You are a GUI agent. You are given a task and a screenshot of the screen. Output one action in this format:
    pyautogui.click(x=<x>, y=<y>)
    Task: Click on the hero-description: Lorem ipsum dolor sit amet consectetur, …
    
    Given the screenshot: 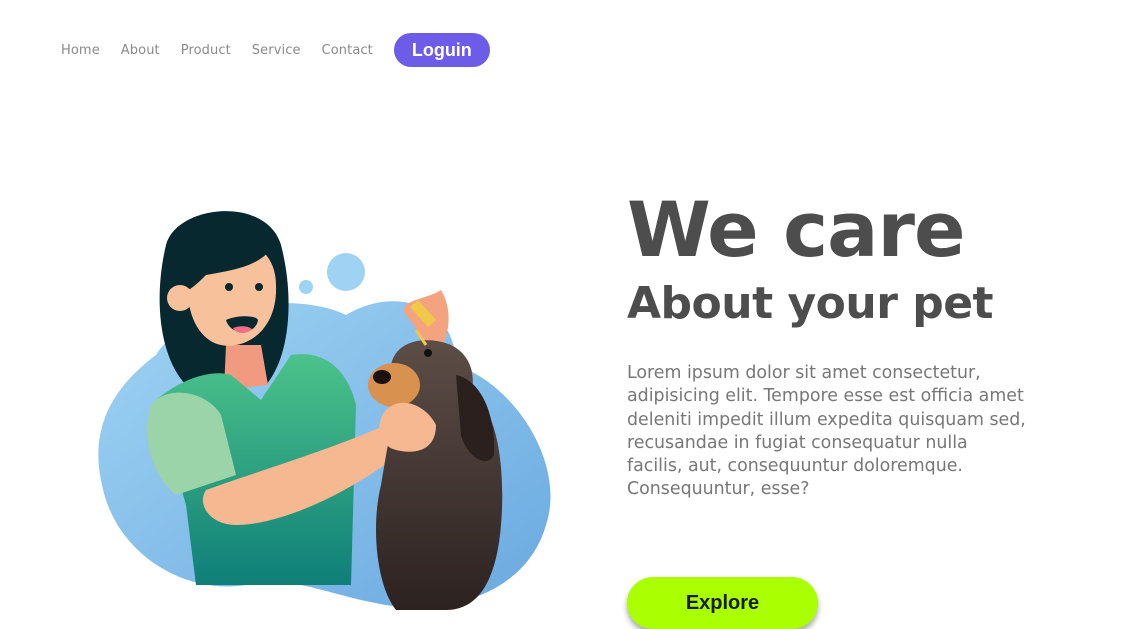 What is the action you would take?
    pyautogui.click(x=826, y=431)
    